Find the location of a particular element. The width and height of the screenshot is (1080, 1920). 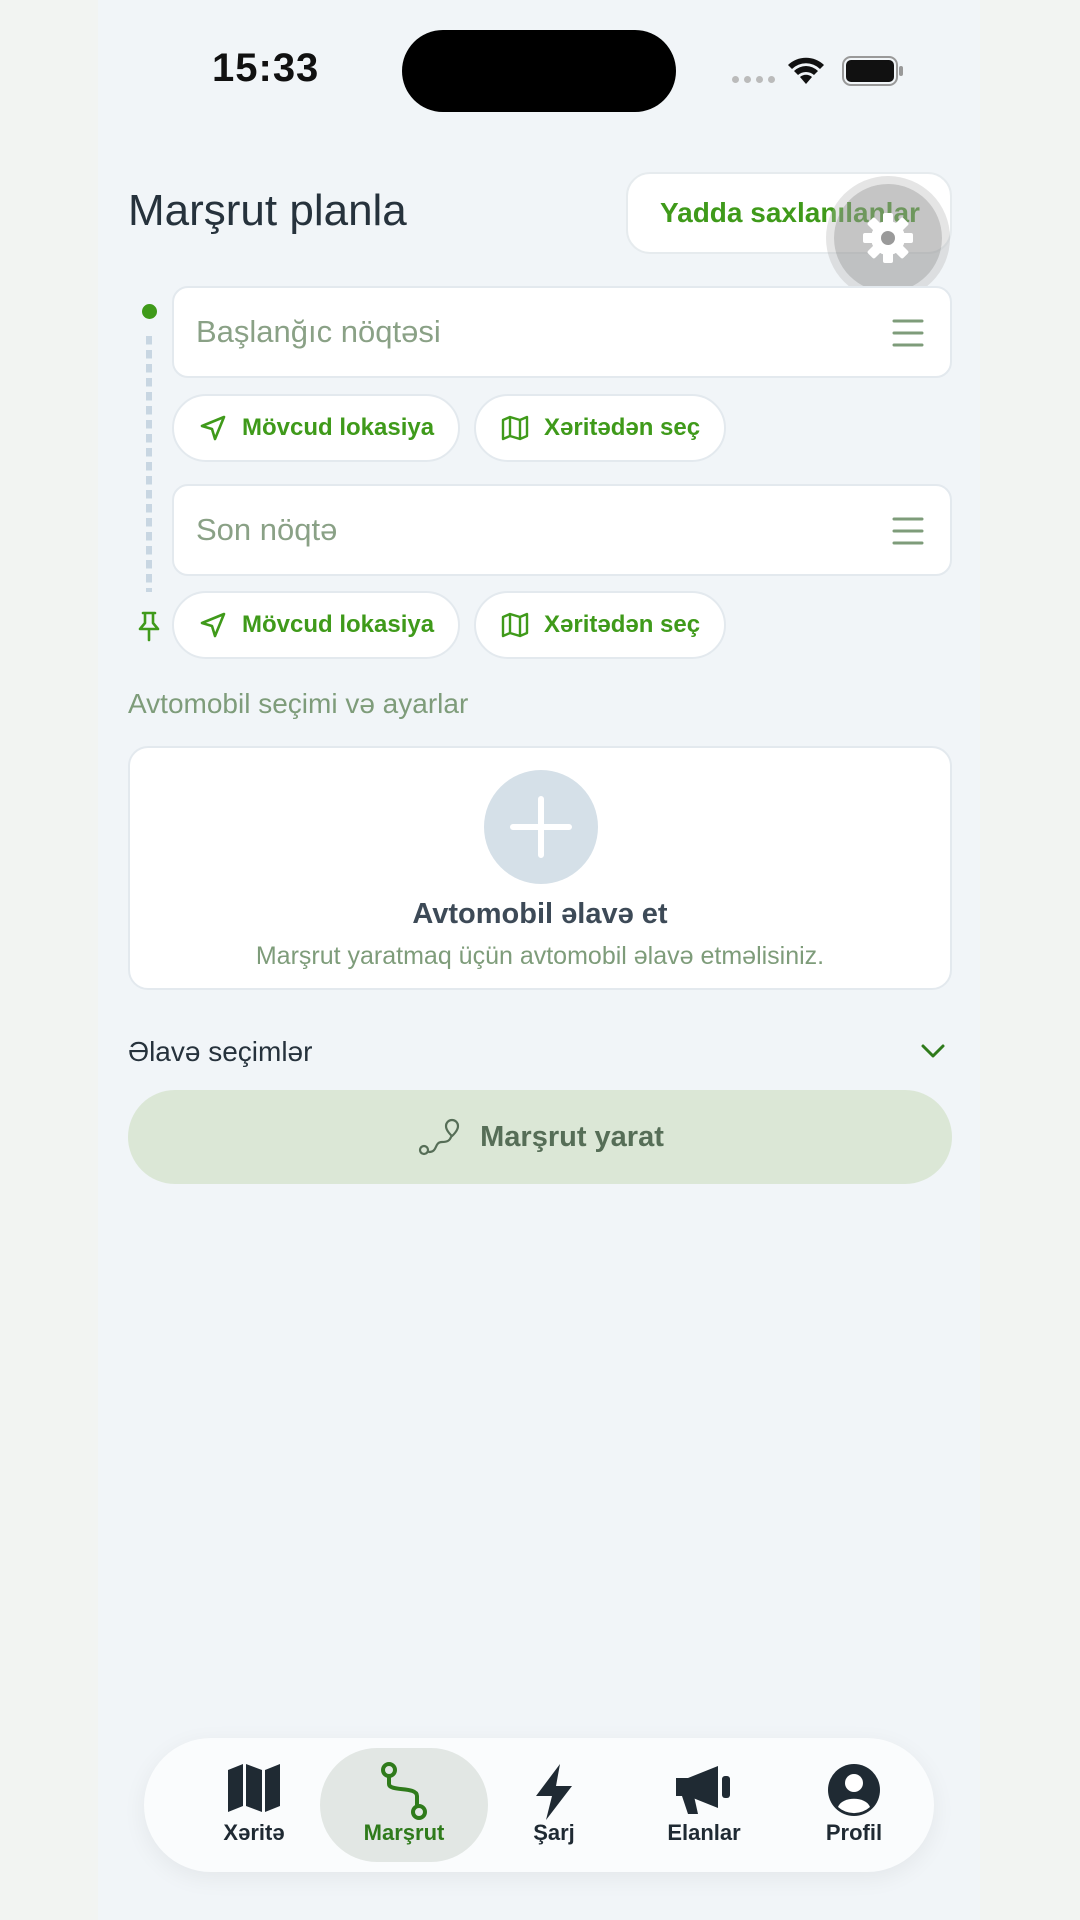

tab-announcements-label: Elanlar is located at coordinates (704, 1832).